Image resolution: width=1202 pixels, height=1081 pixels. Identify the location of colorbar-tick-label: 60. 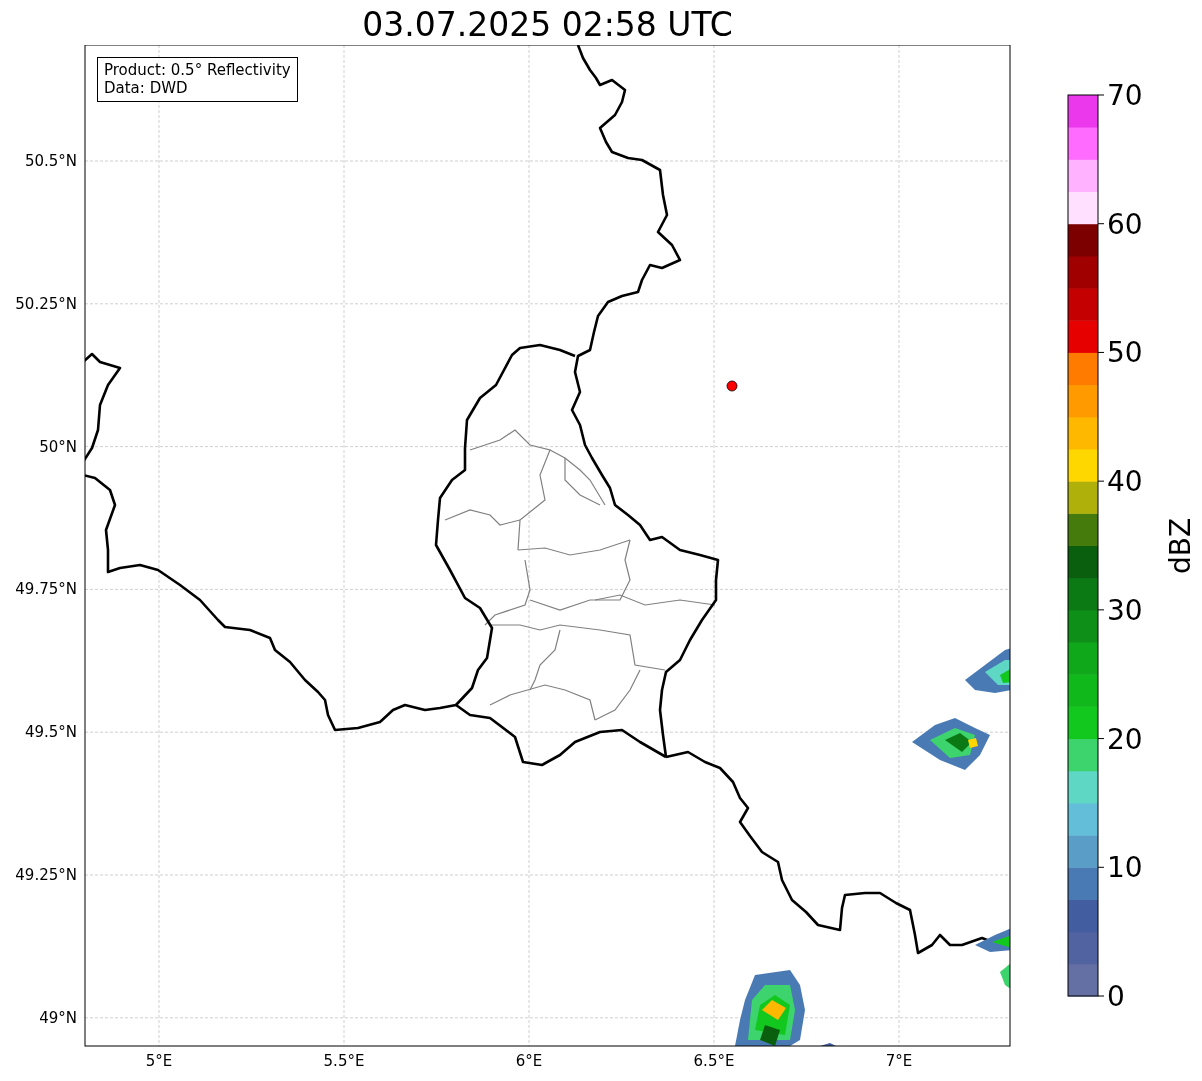
(1125, 224).